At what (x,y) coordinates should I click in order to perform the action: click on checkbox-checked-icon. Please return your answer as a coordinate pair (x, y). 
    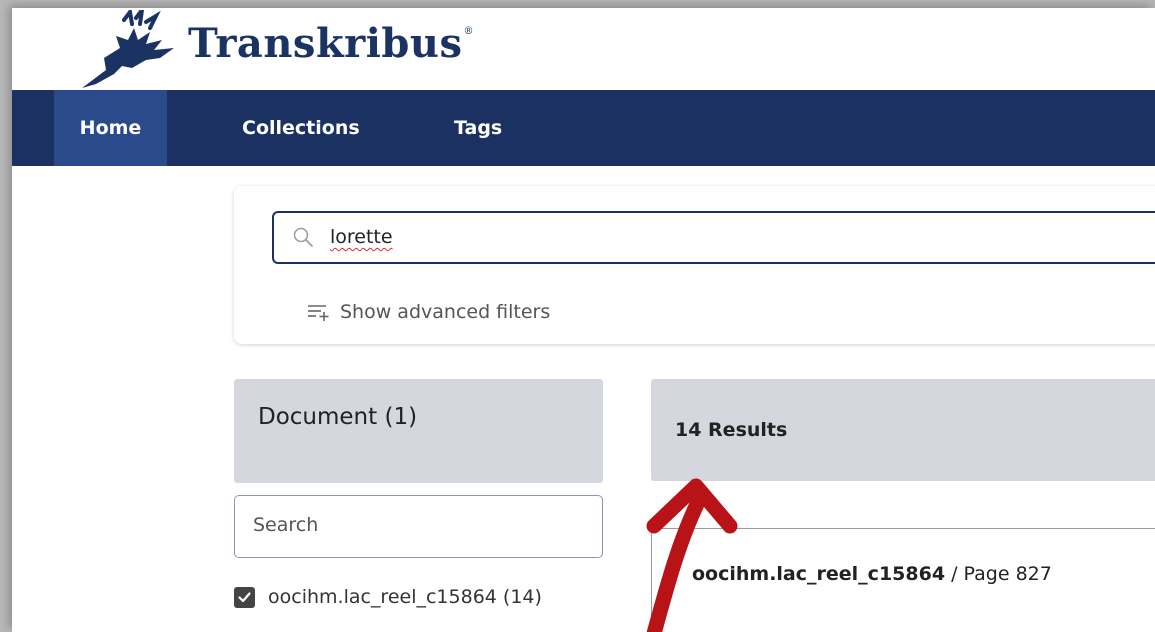
    Looking at the image, I should click on (244, 597).